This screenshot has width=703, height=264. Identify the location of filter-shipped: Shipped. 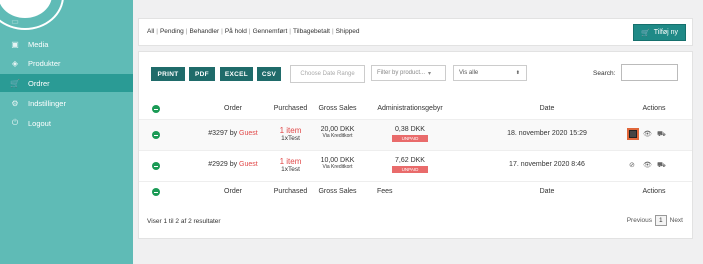
(348, 31).